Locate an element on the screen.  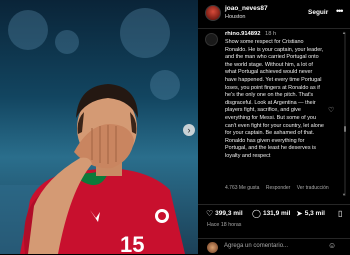
comment-meta: 4.763 Me gusta Responder Ver traducción is located at coordinates (279, 188).